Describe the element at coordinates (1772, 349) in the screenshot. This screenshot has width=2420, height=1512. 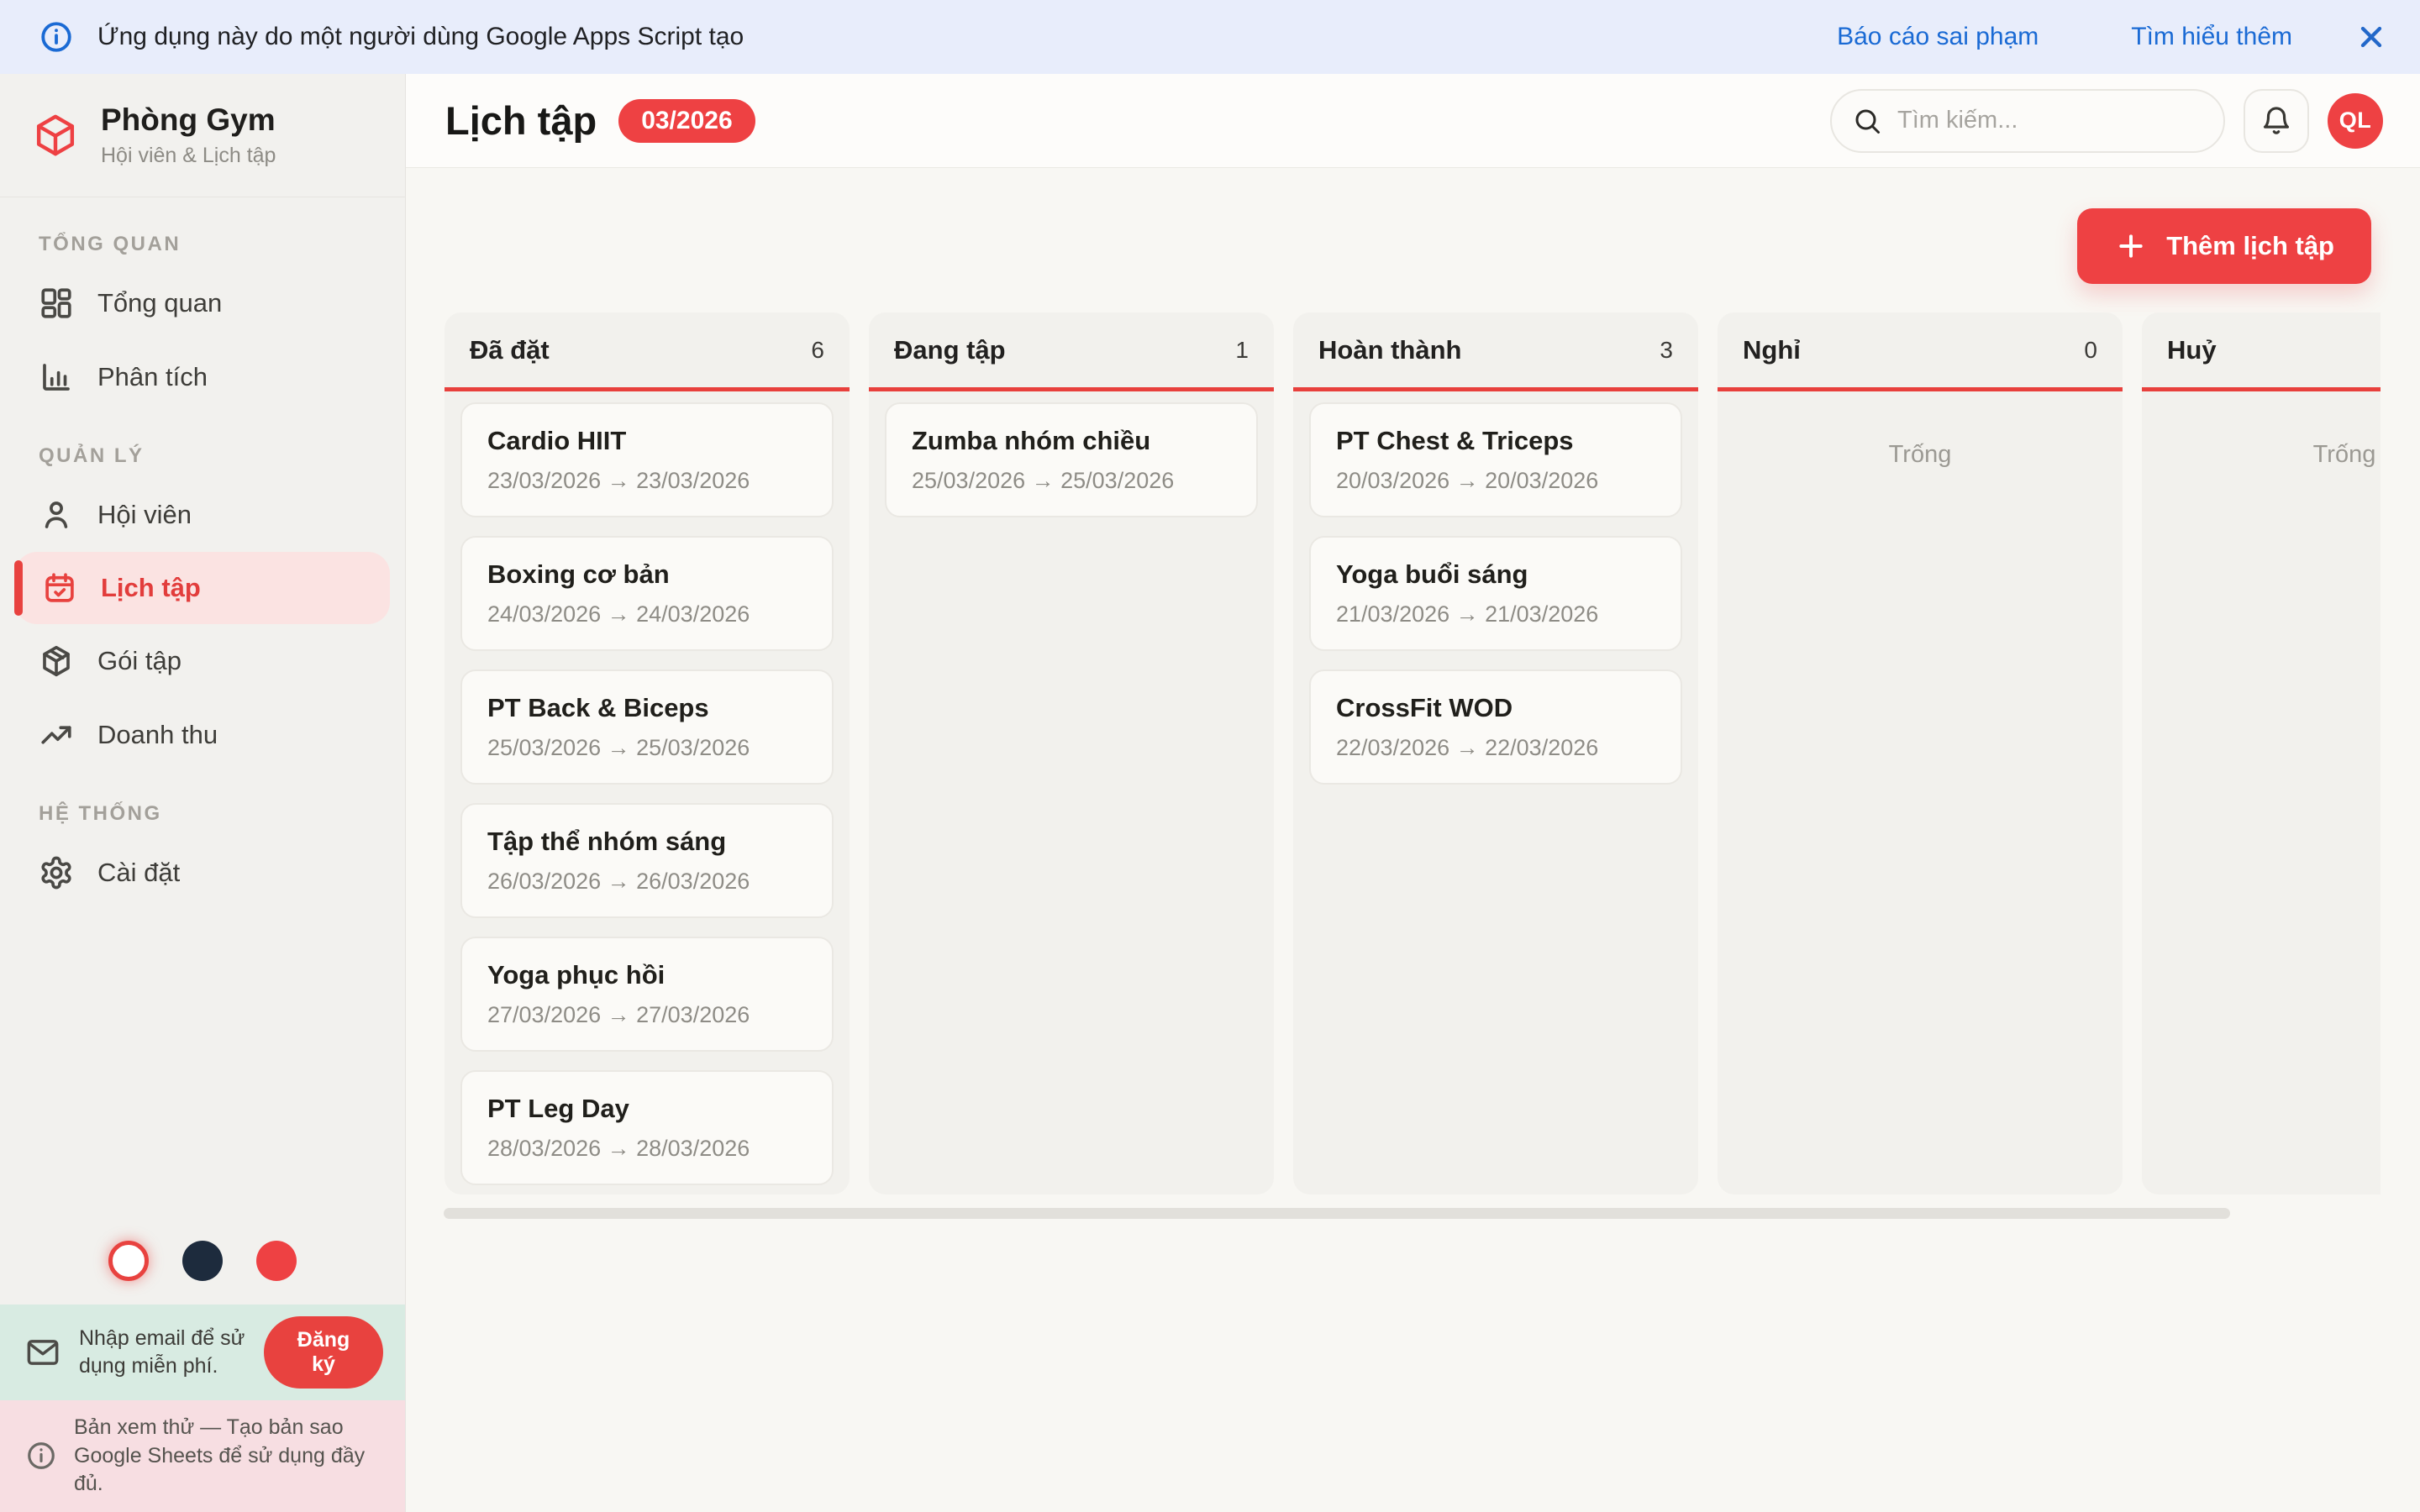
I see `column-title: Nghỉ` at that location.